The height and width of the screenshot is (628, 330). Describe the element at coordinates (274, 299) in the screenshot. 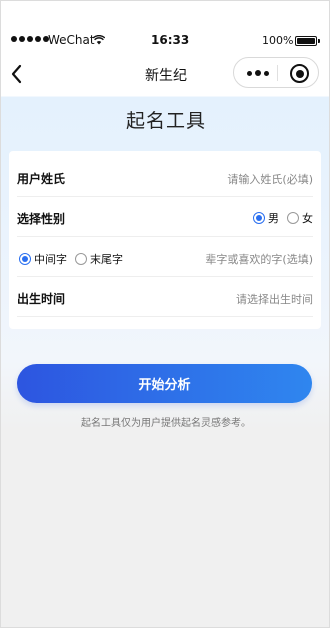

I see `birth-time-picker: 请选择出生时间` at that location.